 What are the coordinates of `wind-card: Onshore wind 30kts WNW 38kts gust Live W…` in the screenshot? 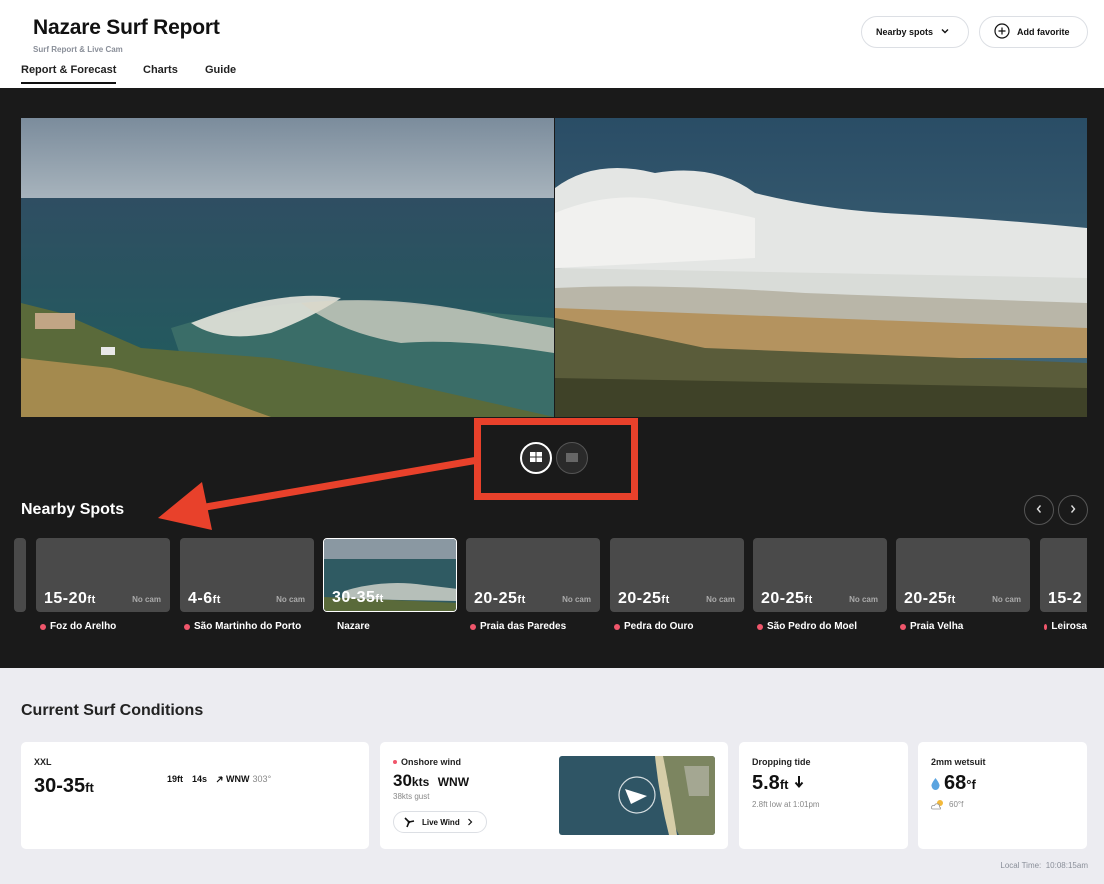 It's located at (554, 795).